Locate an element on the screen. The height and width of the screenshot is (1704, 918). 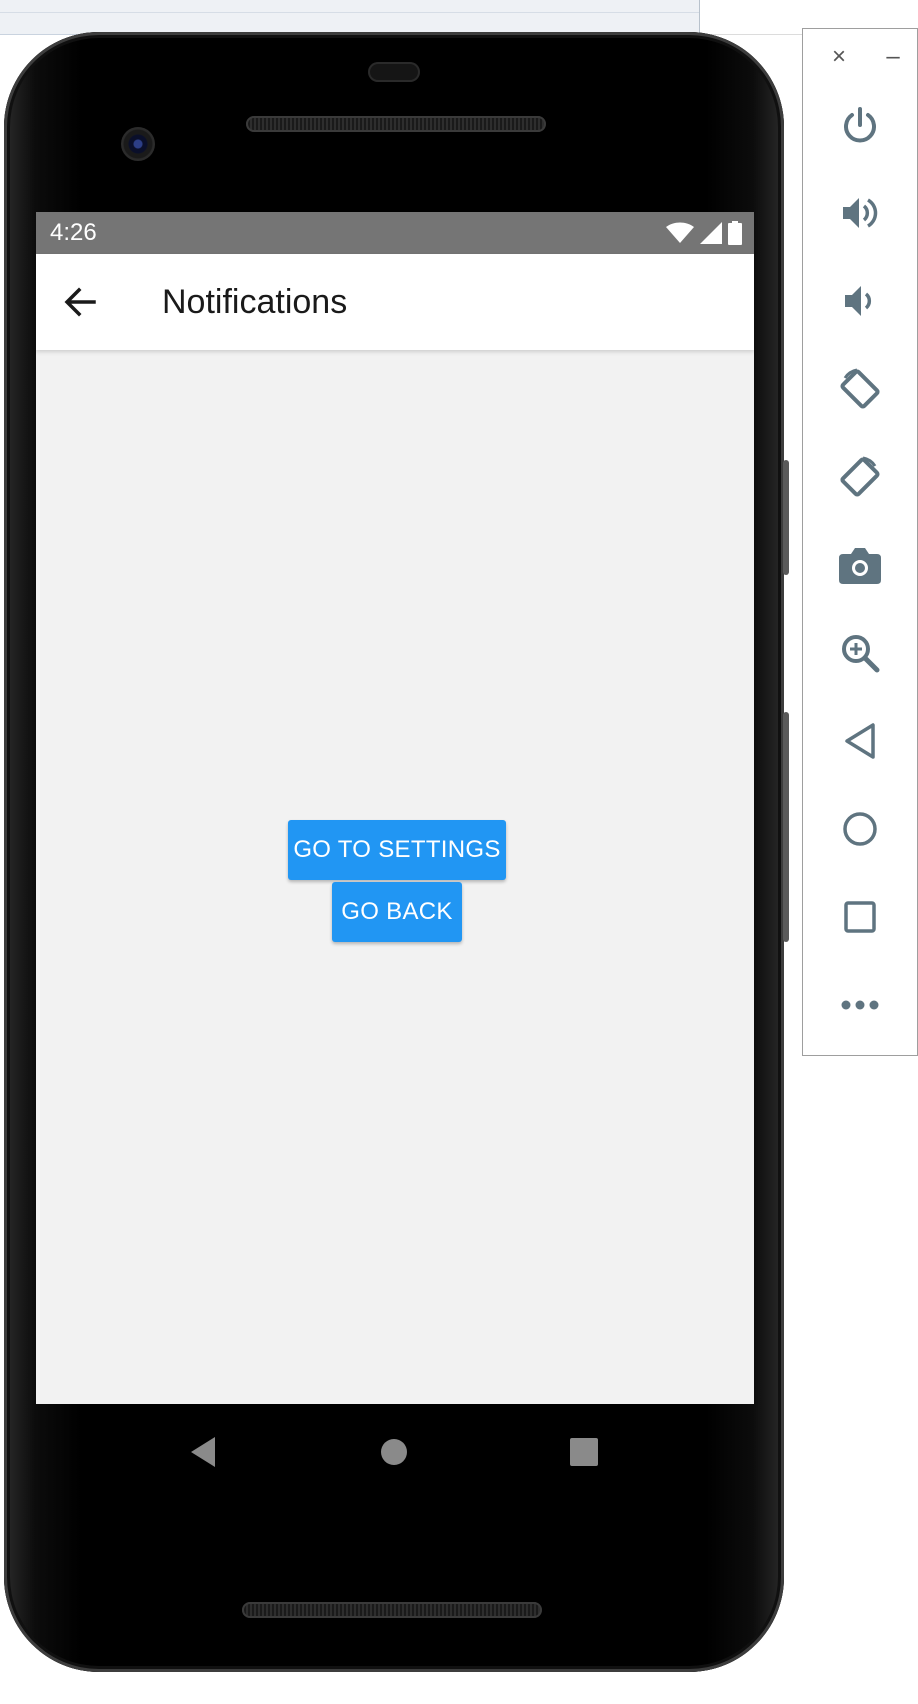
overview-button is located at coordinates (860, 917).